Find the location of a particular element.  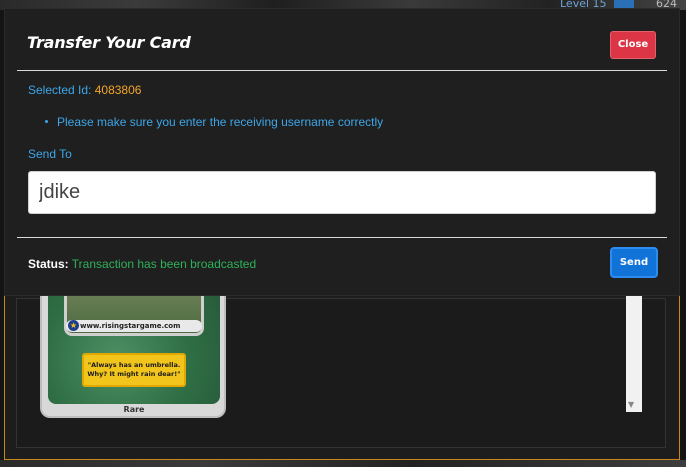

selected-id-label: Selected Id: is located at coordinates (60, 90).